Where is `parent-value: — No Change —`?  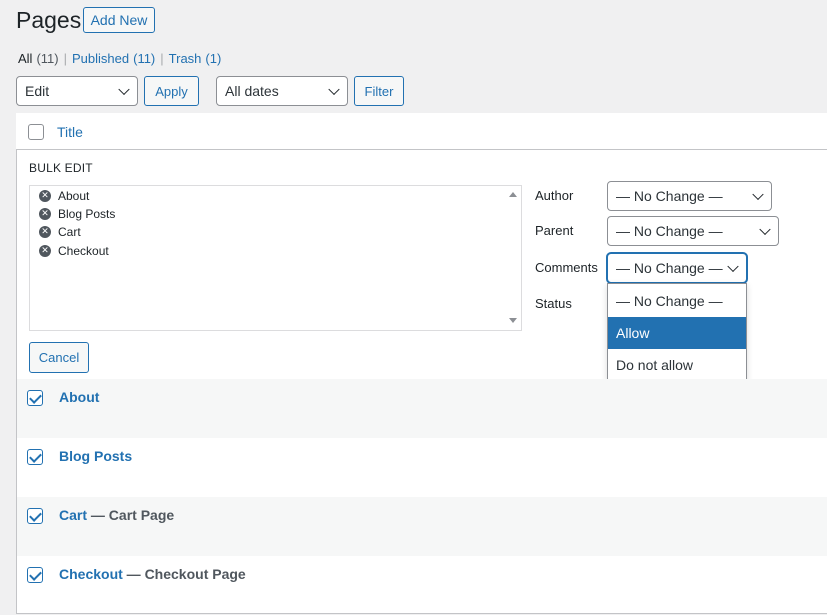 parent-value: — No Change — is located at coordinates (669, 231).